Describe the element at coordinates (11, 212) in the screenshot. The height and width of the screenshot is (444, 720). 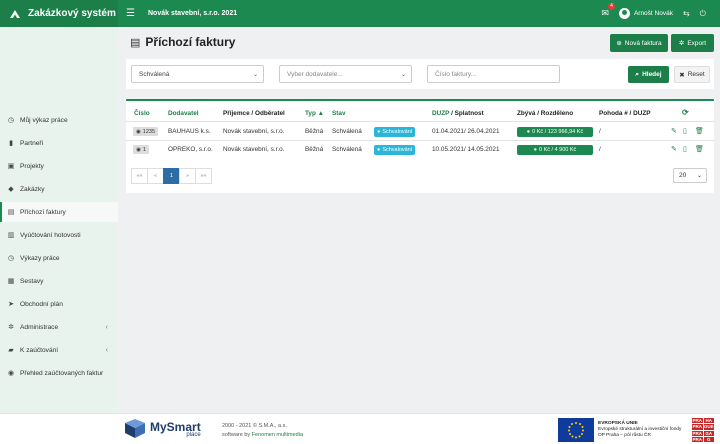
I see `file-icon: ▤` at that location.